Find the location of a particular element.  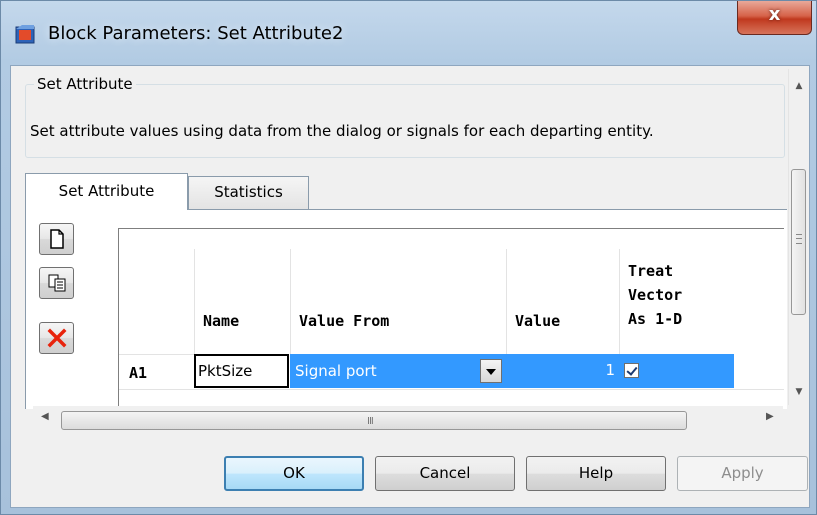

treat-vector-checkbox is located at coordinates (631, 370).